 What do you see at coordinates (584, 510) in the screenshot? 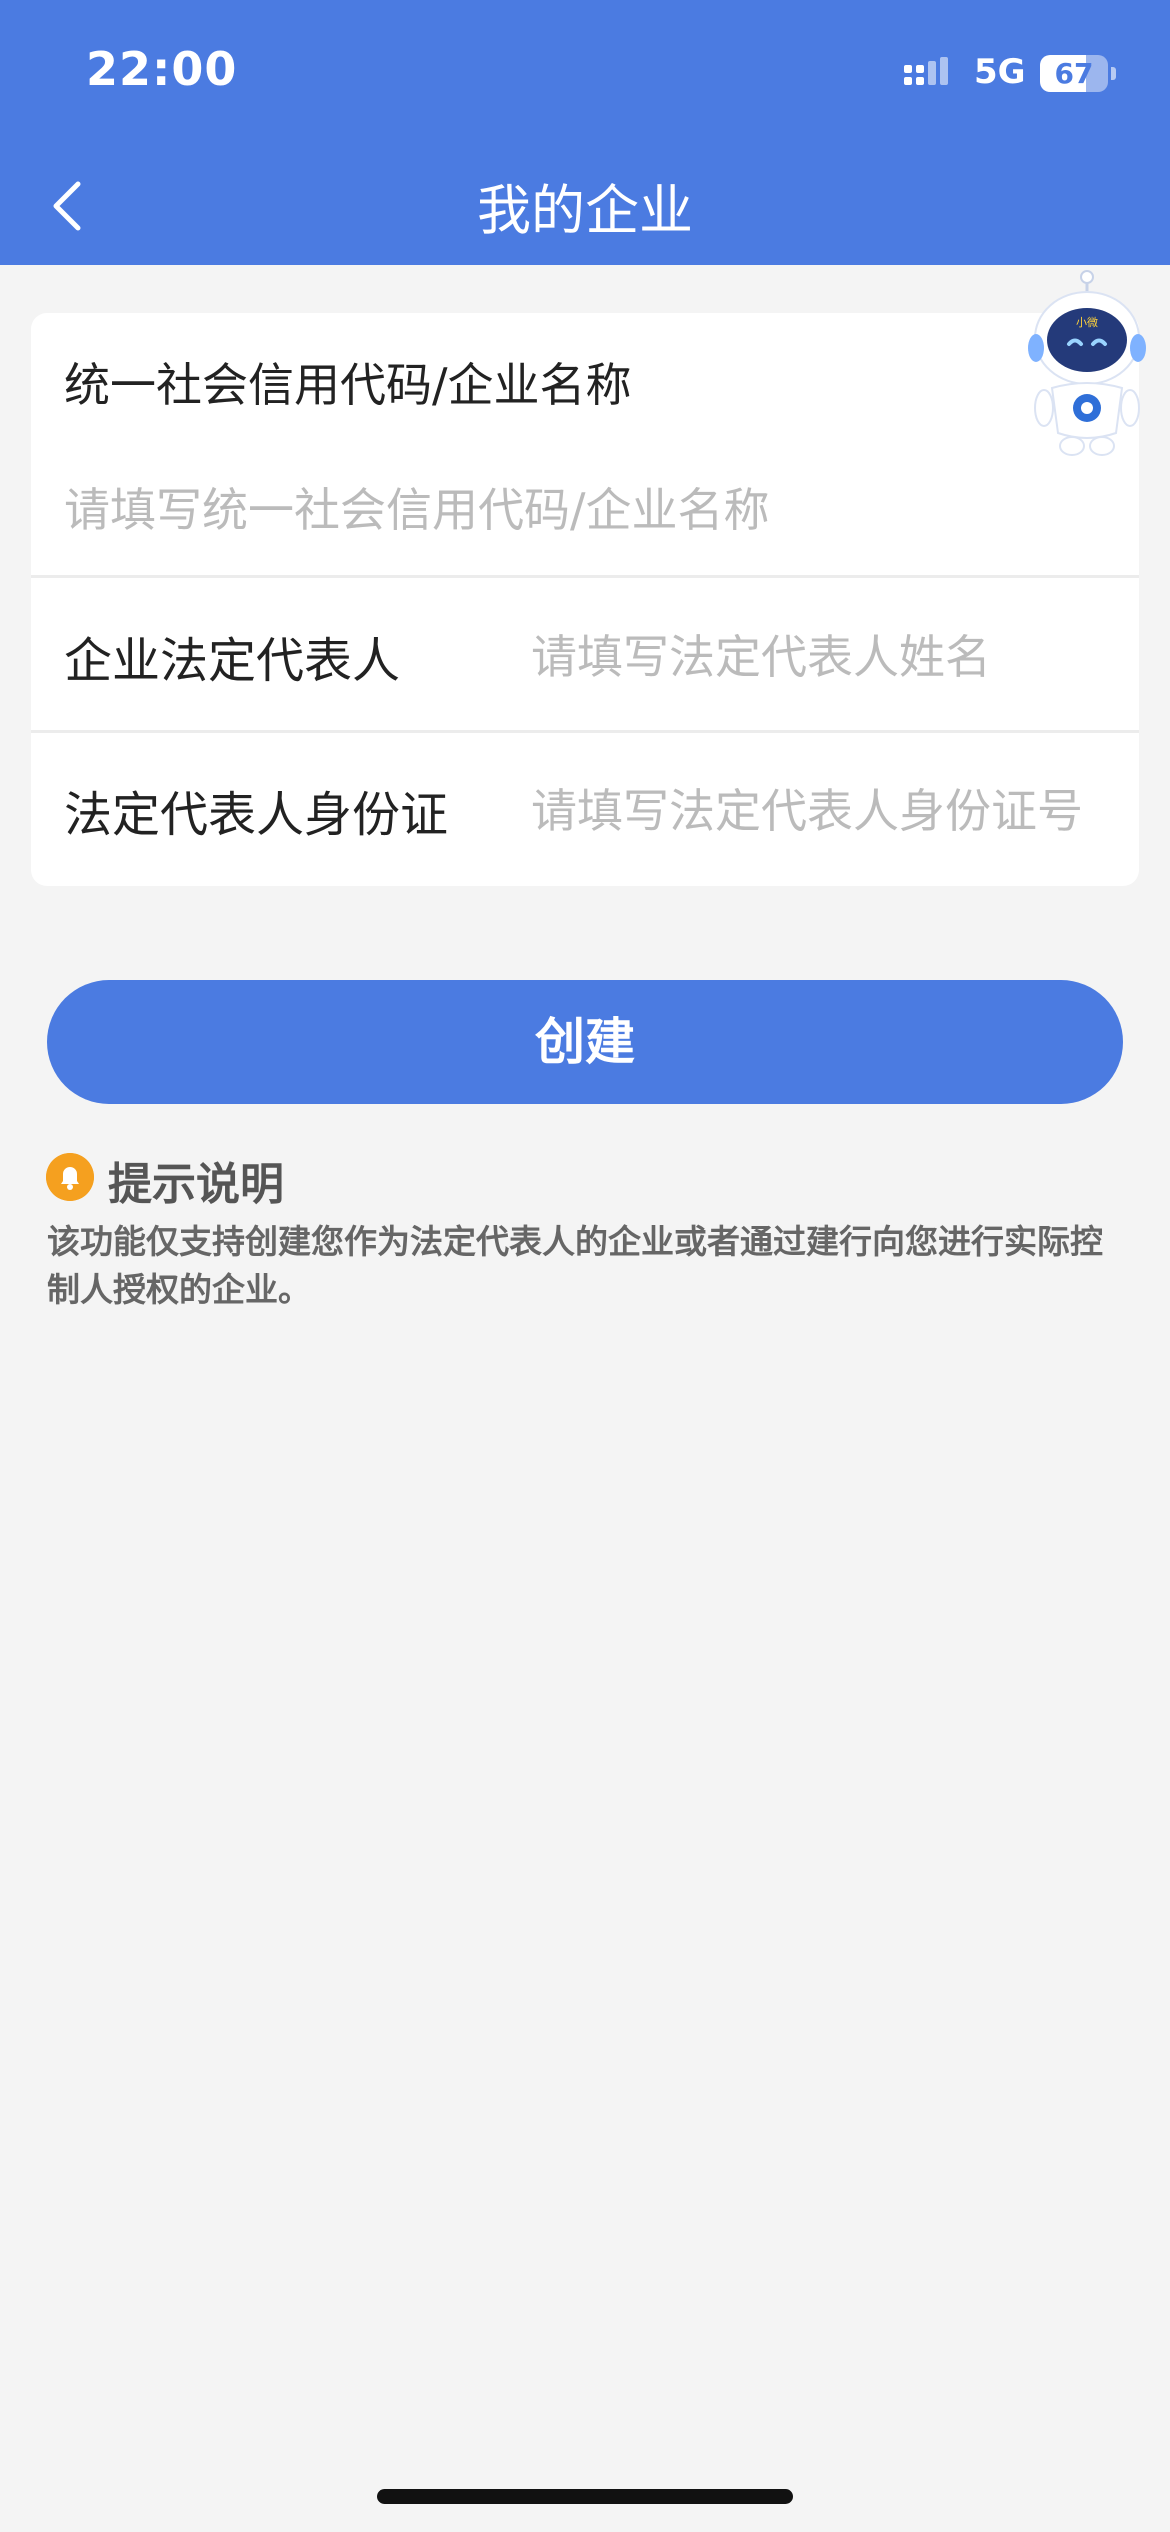
I see `credit-code-input: 请填写统一社会信用代码/企业名称` at bounding box center [584, 510].